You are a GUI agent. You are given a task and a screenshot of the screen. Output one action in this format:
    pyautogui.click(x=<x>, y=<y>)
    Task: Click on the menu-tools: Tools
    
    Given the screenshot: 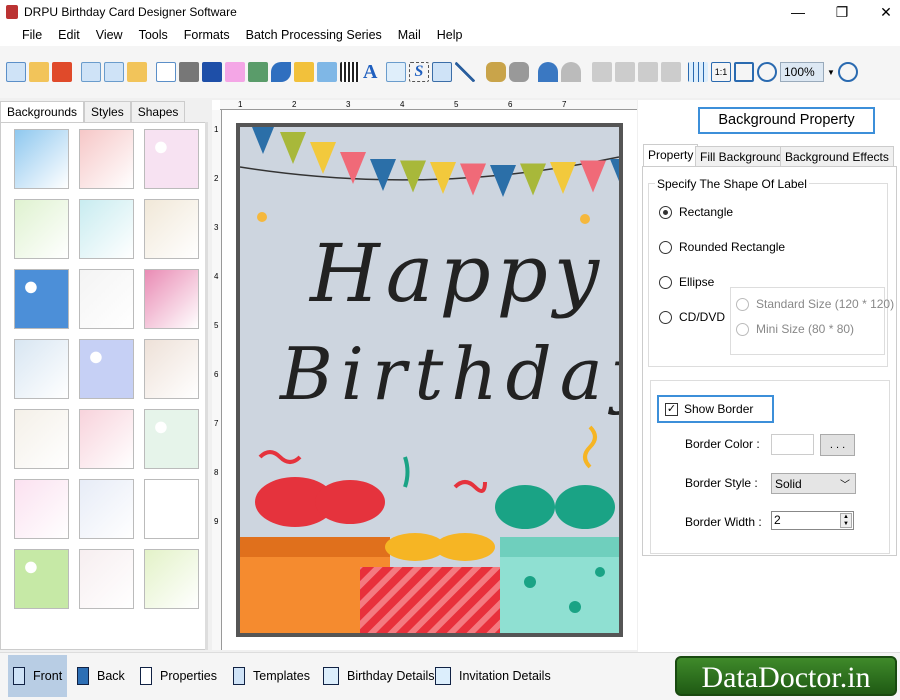 What is the action you would take?
    pyautogui.click(x=153, y=35)
    